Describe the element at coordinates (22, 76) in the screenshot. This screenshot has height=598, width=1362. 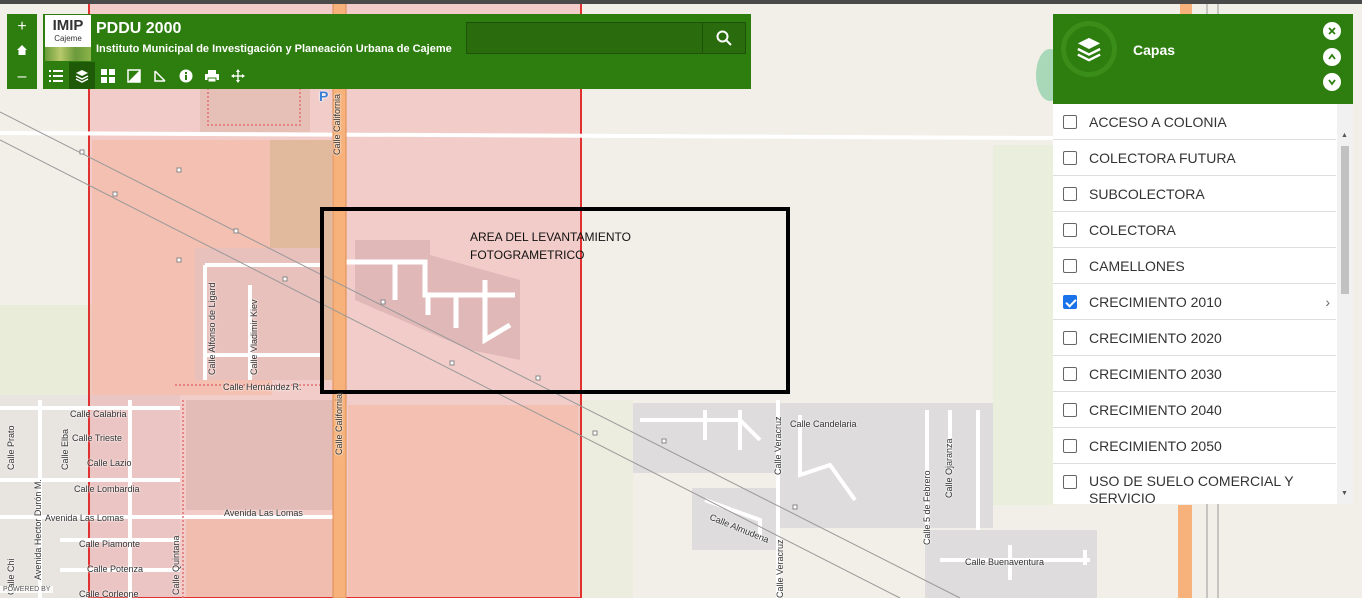
I see `zoom-out-button: –` at that location.